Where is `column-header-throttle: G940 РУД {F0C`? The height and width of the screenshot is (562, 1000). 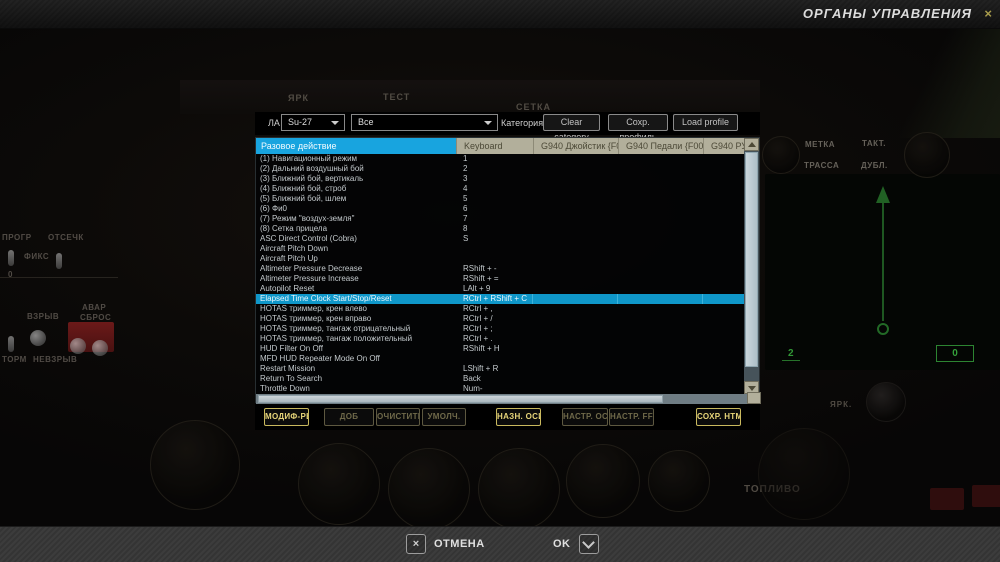
column-header-throttle: G940 РУД {F0C is located at coordinates (723, 146).